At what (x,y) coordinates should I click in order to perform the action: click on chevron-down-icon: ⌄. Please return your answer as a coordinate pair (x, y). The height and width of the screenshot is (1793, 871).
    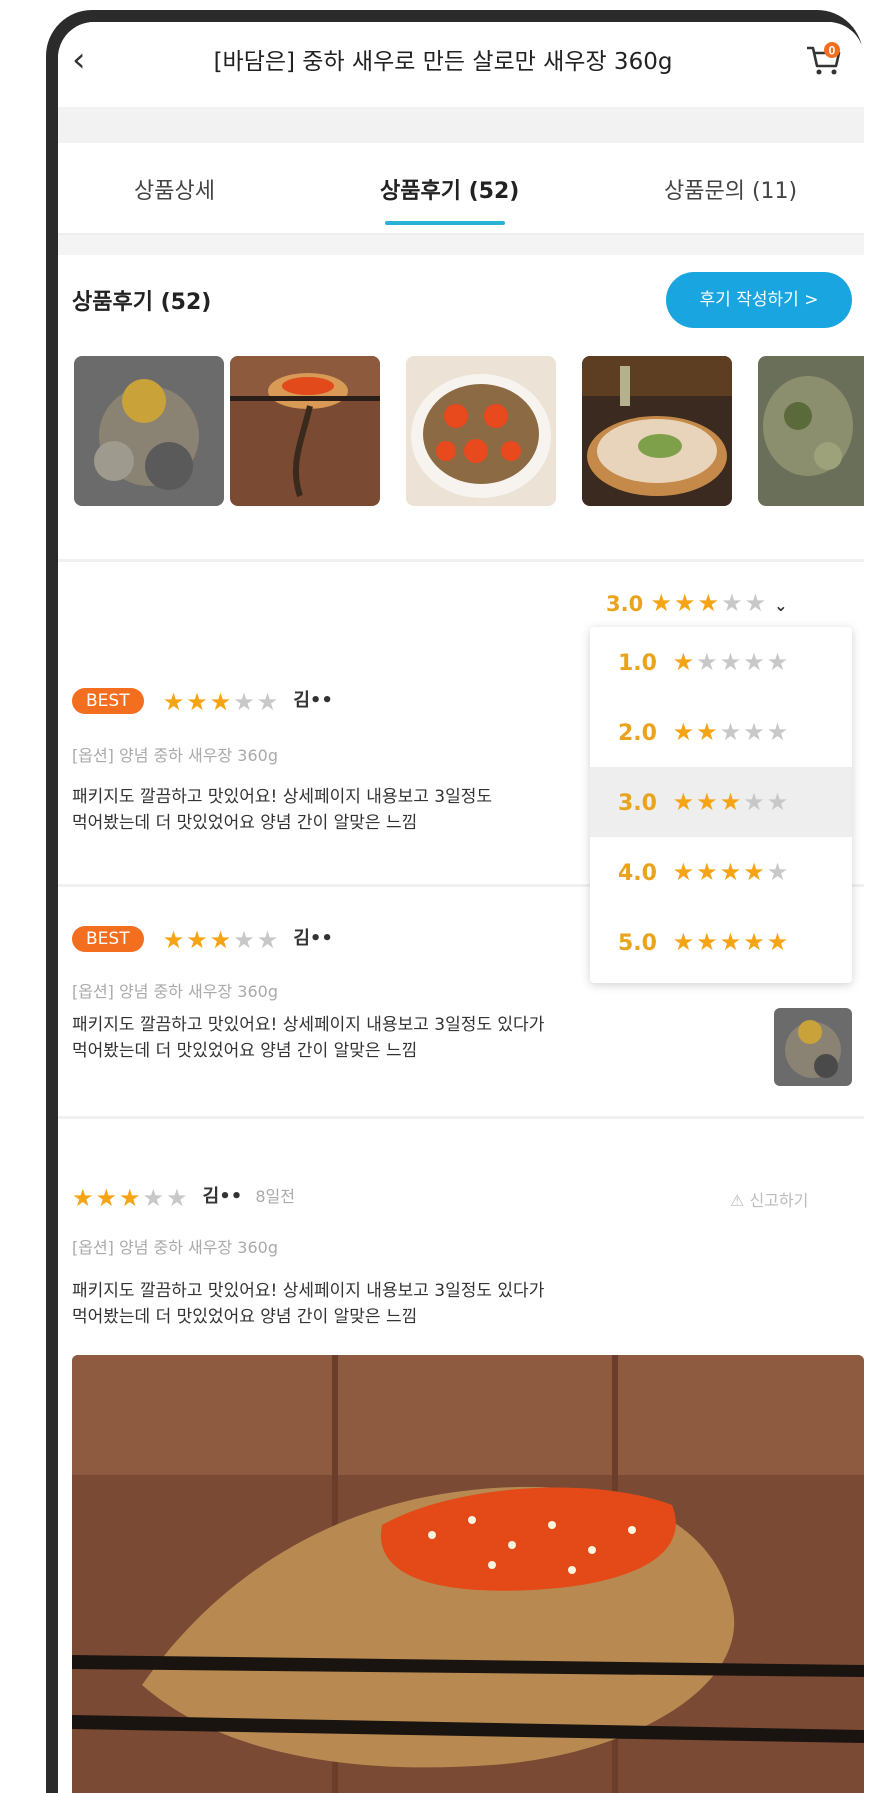
    Looking at the image, I should click on (781, 605).